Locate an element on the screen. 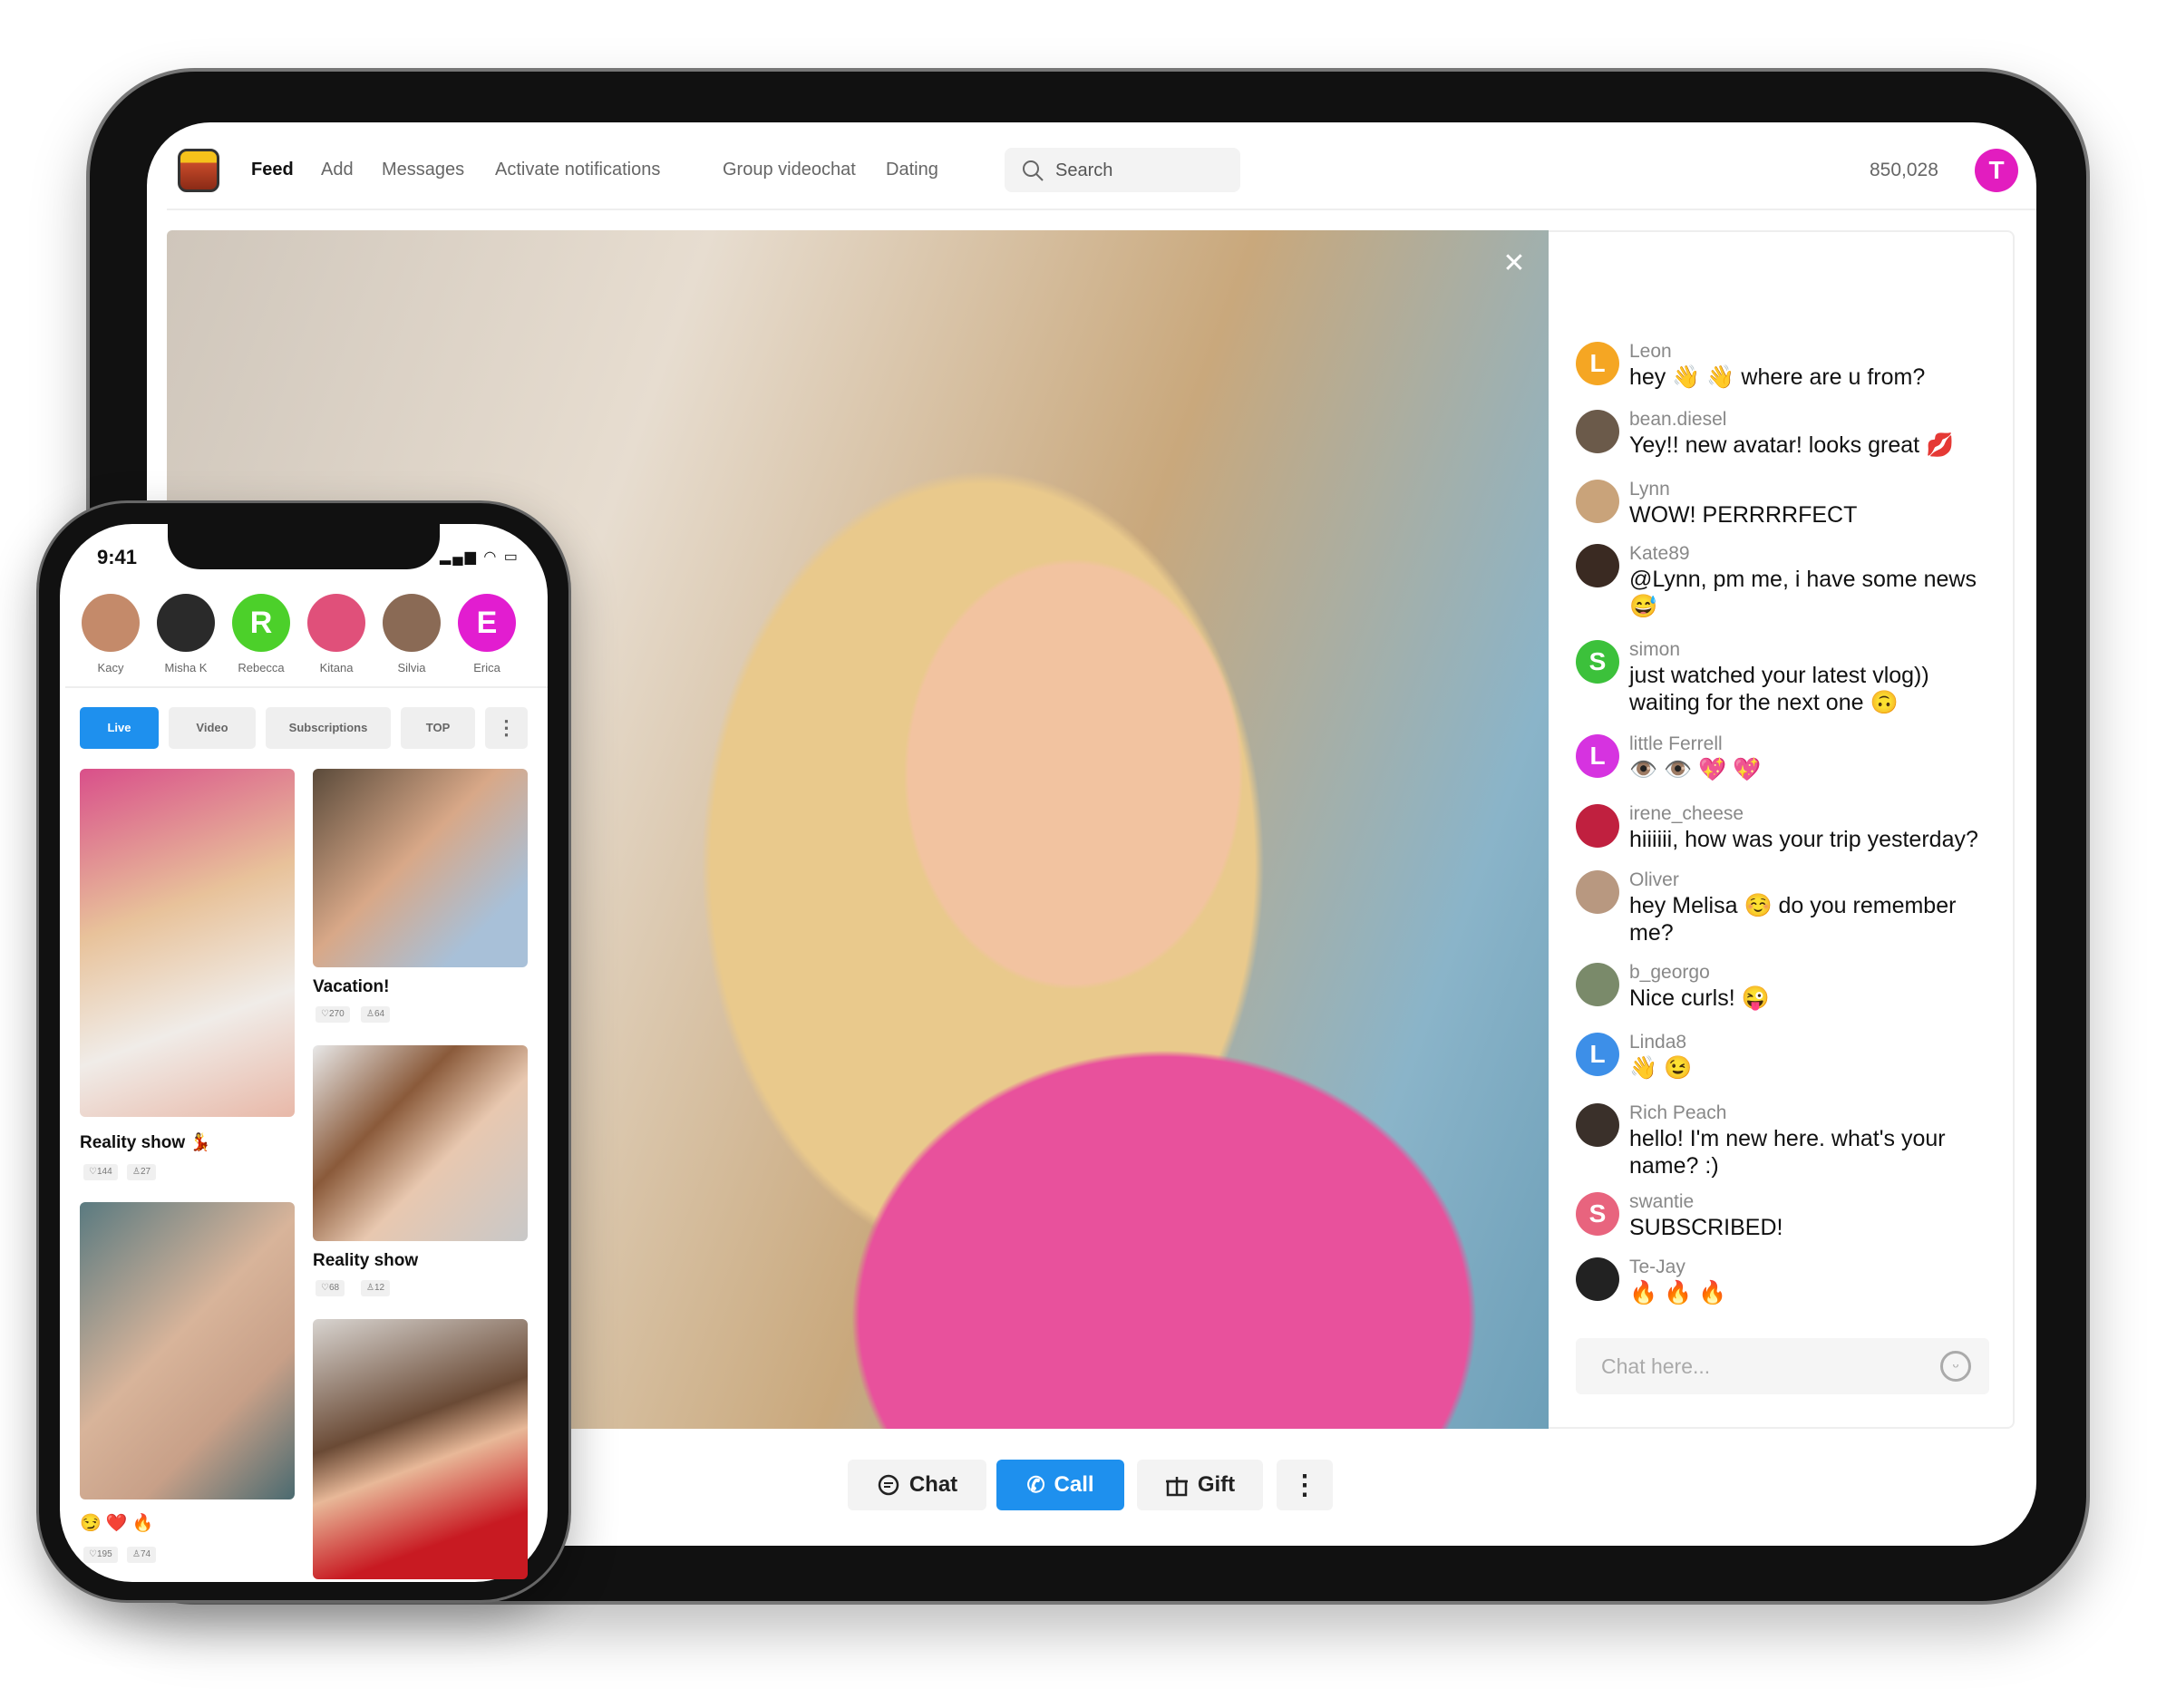  chat-message: Kate89 @Lynn, pm me, i have some news 😅 is located at coordinates (1789, 581).